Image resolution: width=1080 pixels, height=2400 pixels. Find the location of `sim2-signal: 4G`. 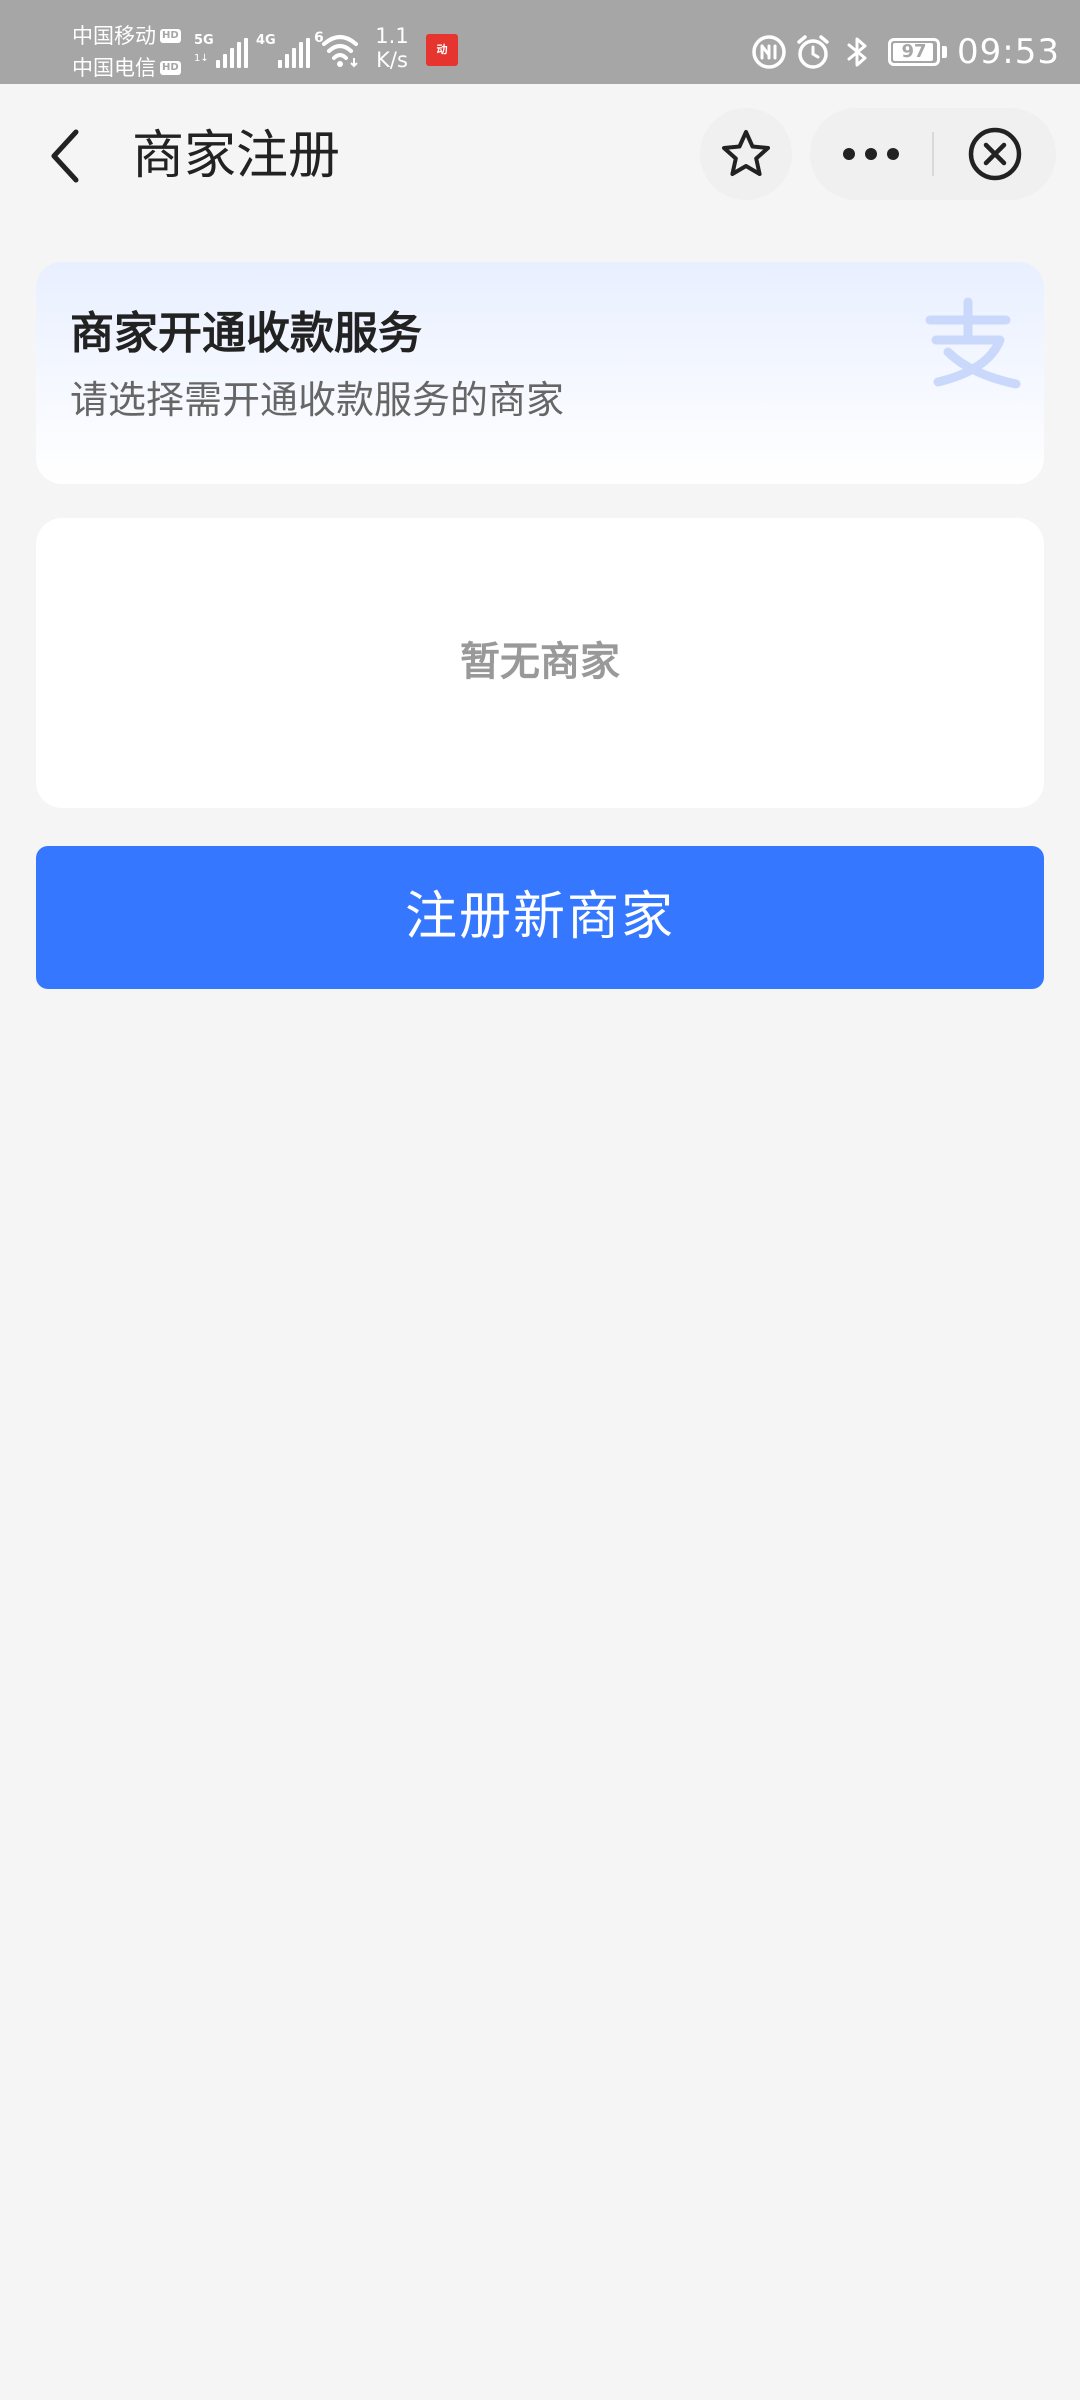

sim2-signal: 4G is located at coordinates (286, 48).